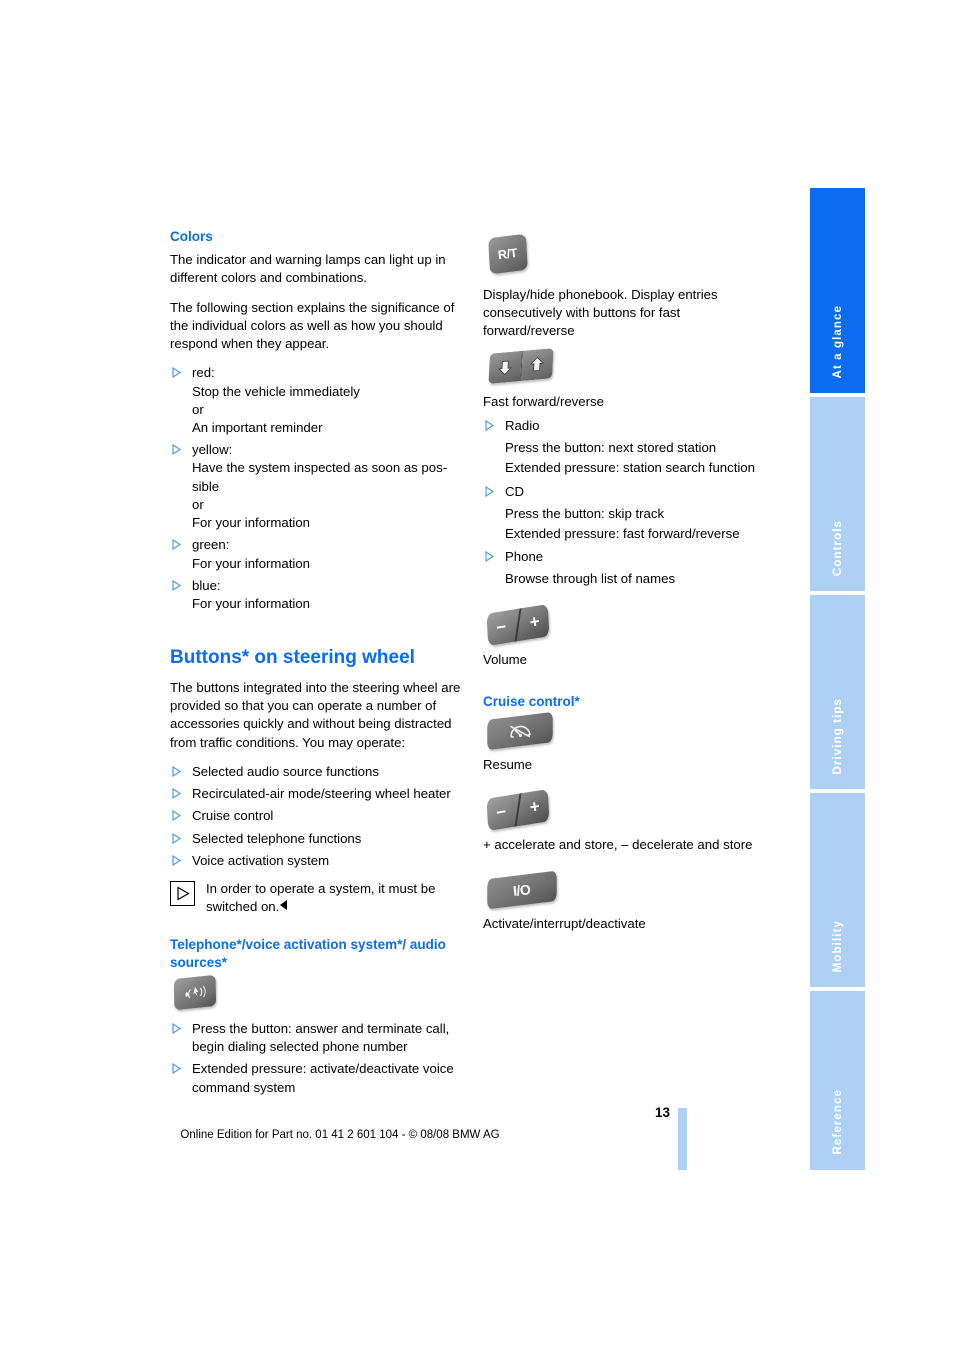 The image size is (954, 1350). What do you see at coordinates (837, 890) in the screenshot?
I see `sidebar-item-mobility: Mobility` at bounding box center [837, 890].